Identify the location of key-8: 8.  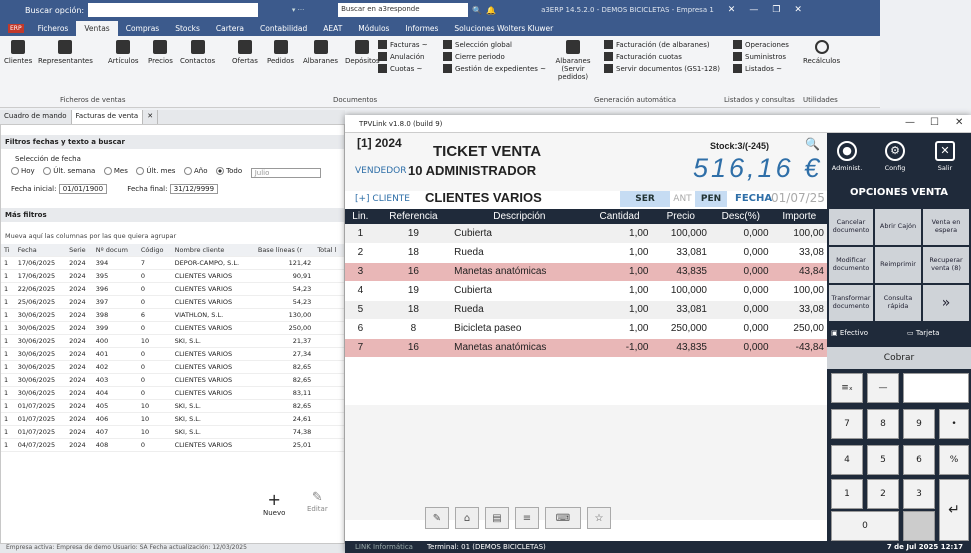
(883, 424).